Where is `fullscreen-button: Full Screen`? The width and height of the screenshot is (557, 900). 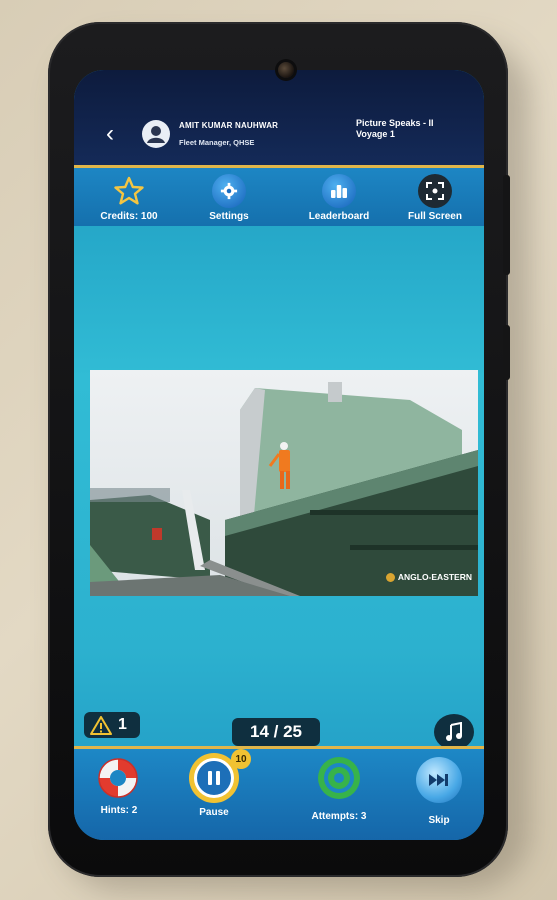 fullscreen-button: Full Screen is located at coordinates (435, 195).